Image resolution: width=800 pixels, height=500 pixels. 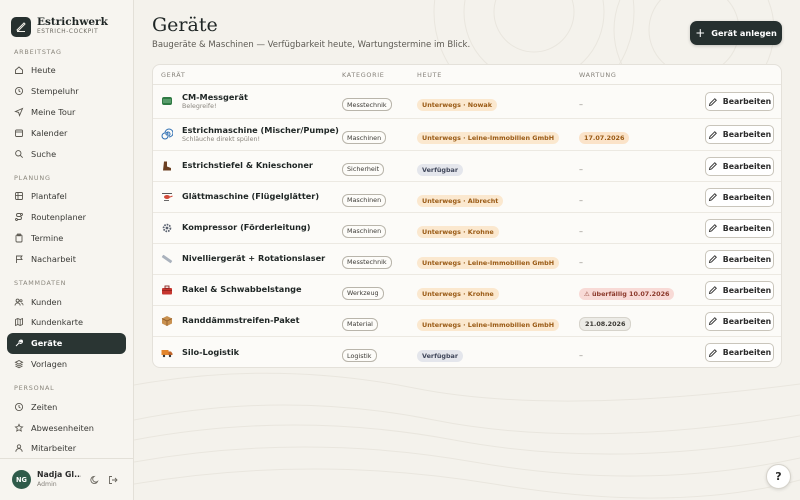 I want to click on sidebar-item-meine-tour: Meine Tour, so click(x=66, y=112).